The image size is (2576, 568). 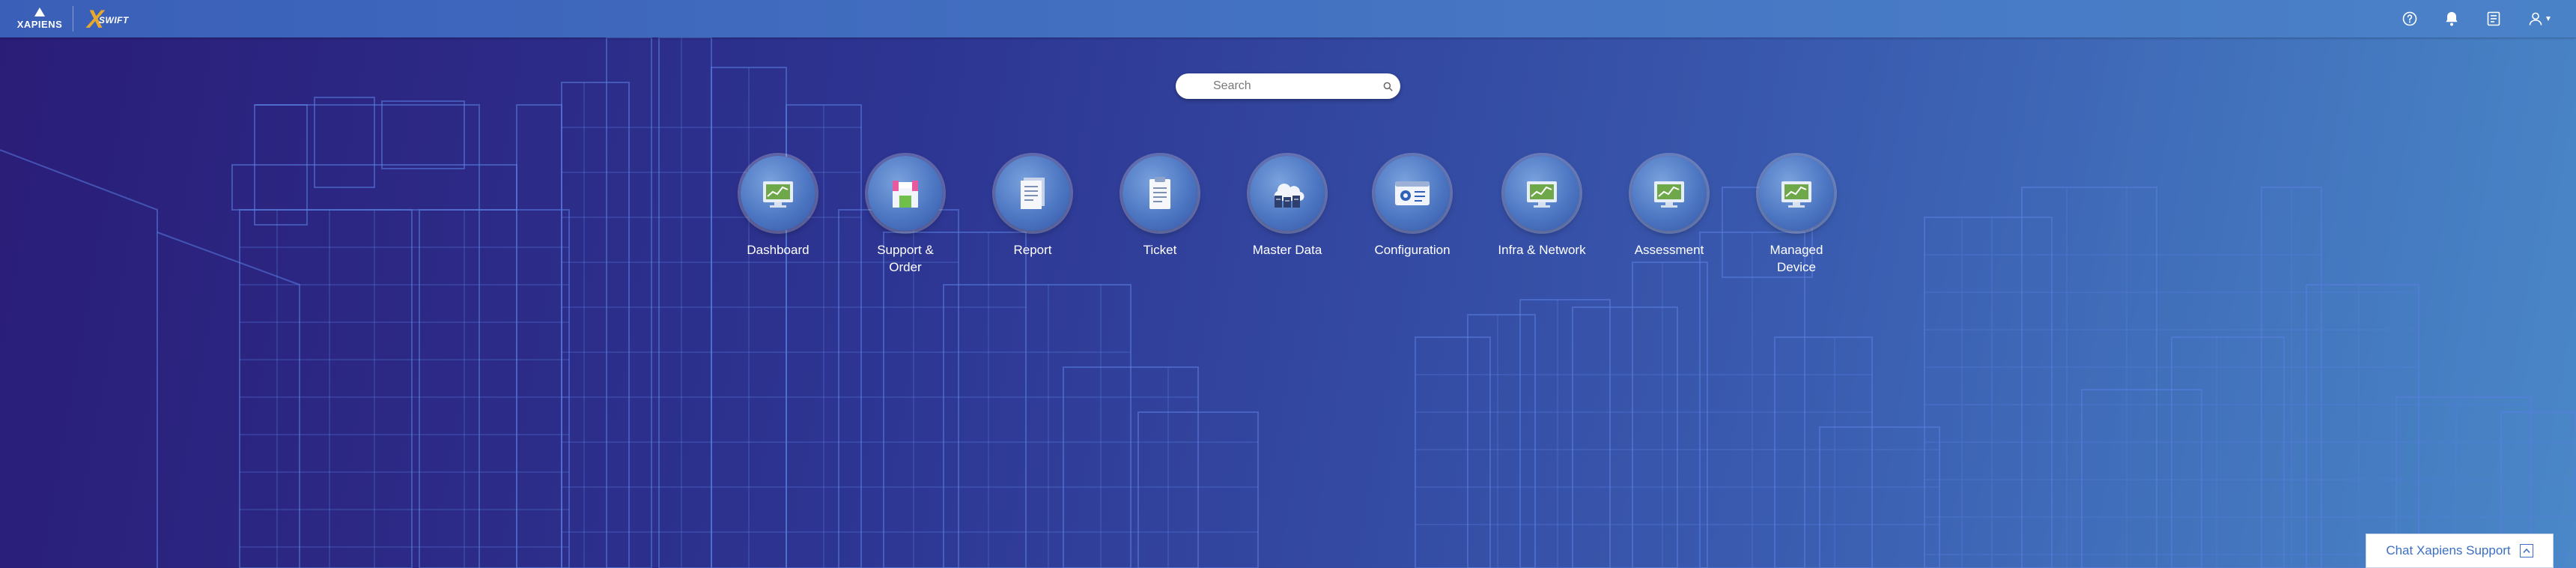 I want to click on menu-label: Configuration, so click(x=1412, y=250).